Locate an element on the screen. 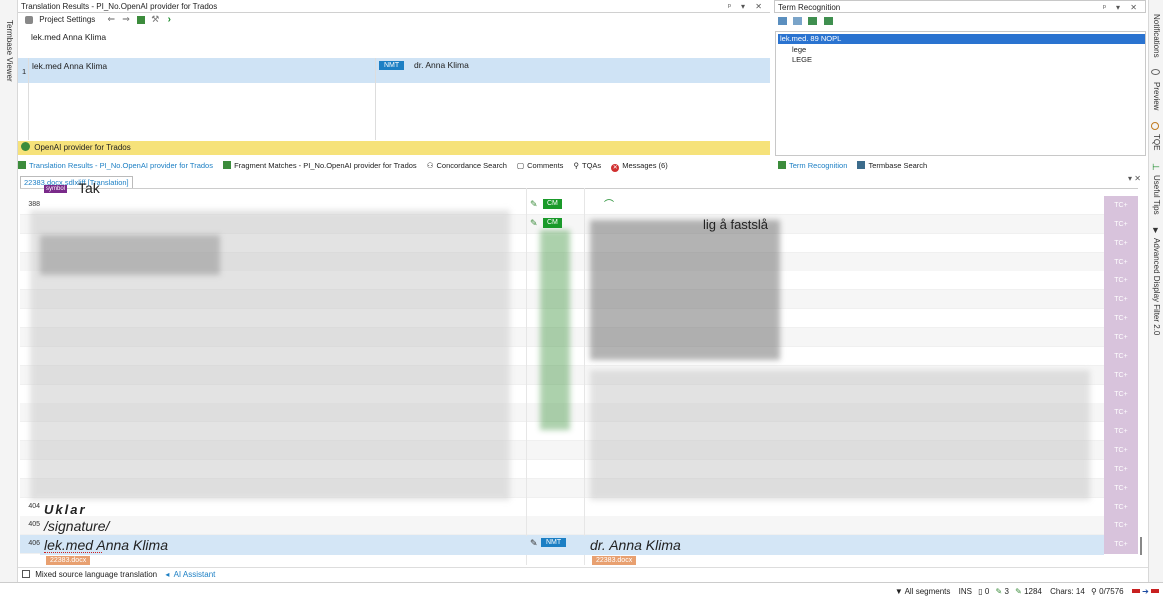 The width and height of the screenshot is (1163, 600). row-387-symbol-tag: symbol is located at coordinates (56, 189).